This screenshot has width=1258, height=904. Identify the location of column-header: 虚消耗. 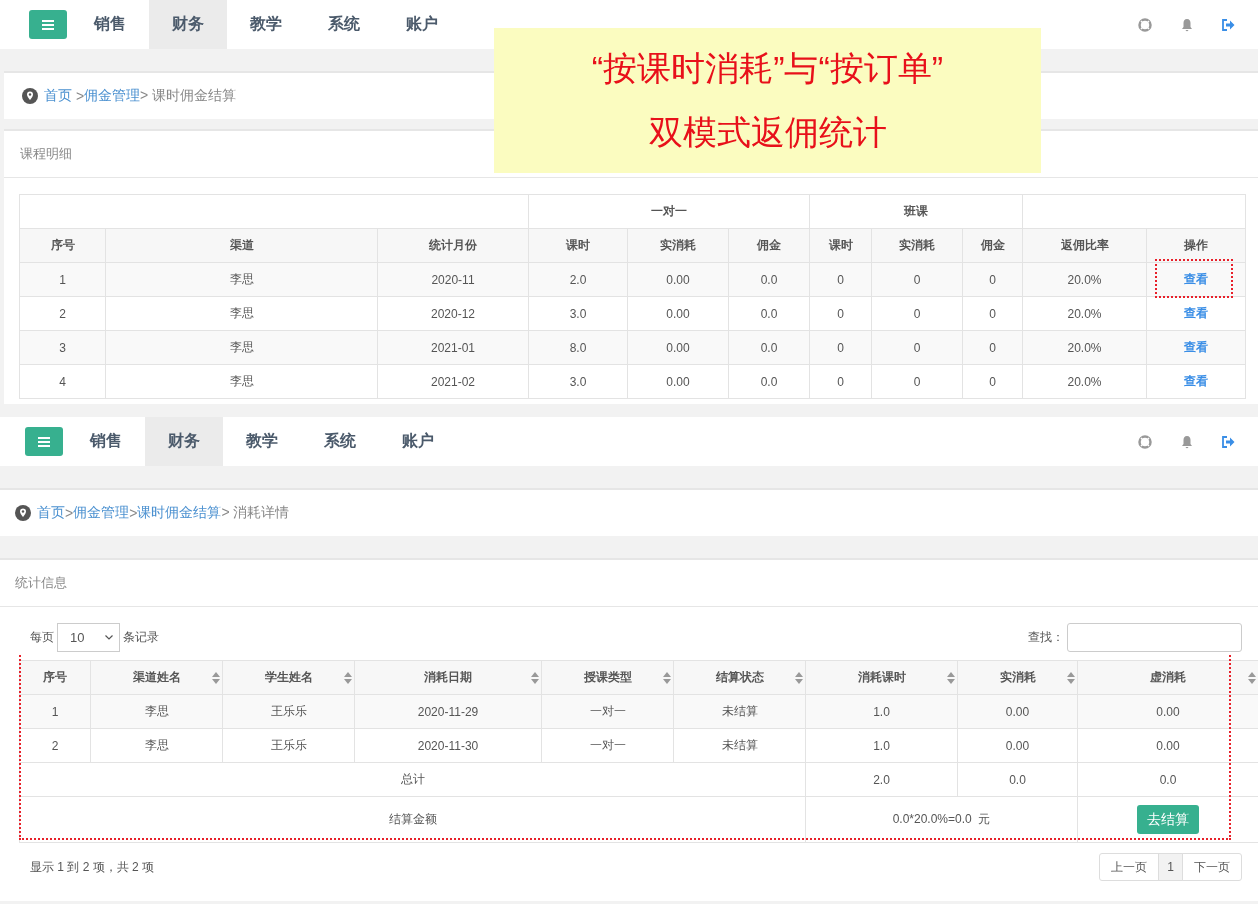
(1167, 677).